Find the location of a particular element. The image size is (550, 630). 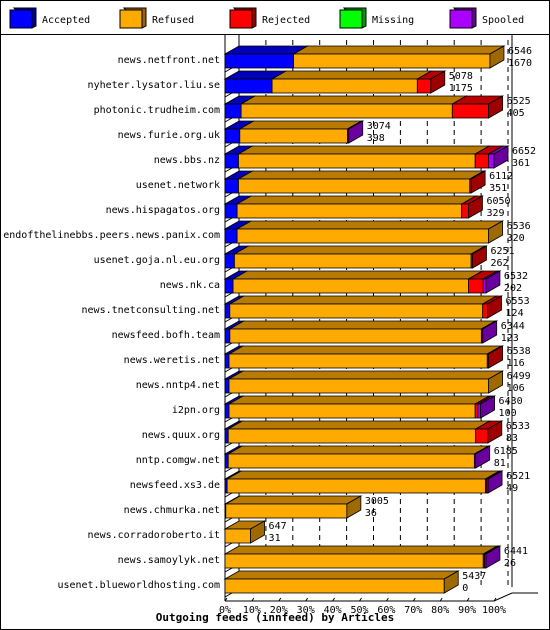

category-label: newsfeed.xs3.de is located at coordinates (175, 485).